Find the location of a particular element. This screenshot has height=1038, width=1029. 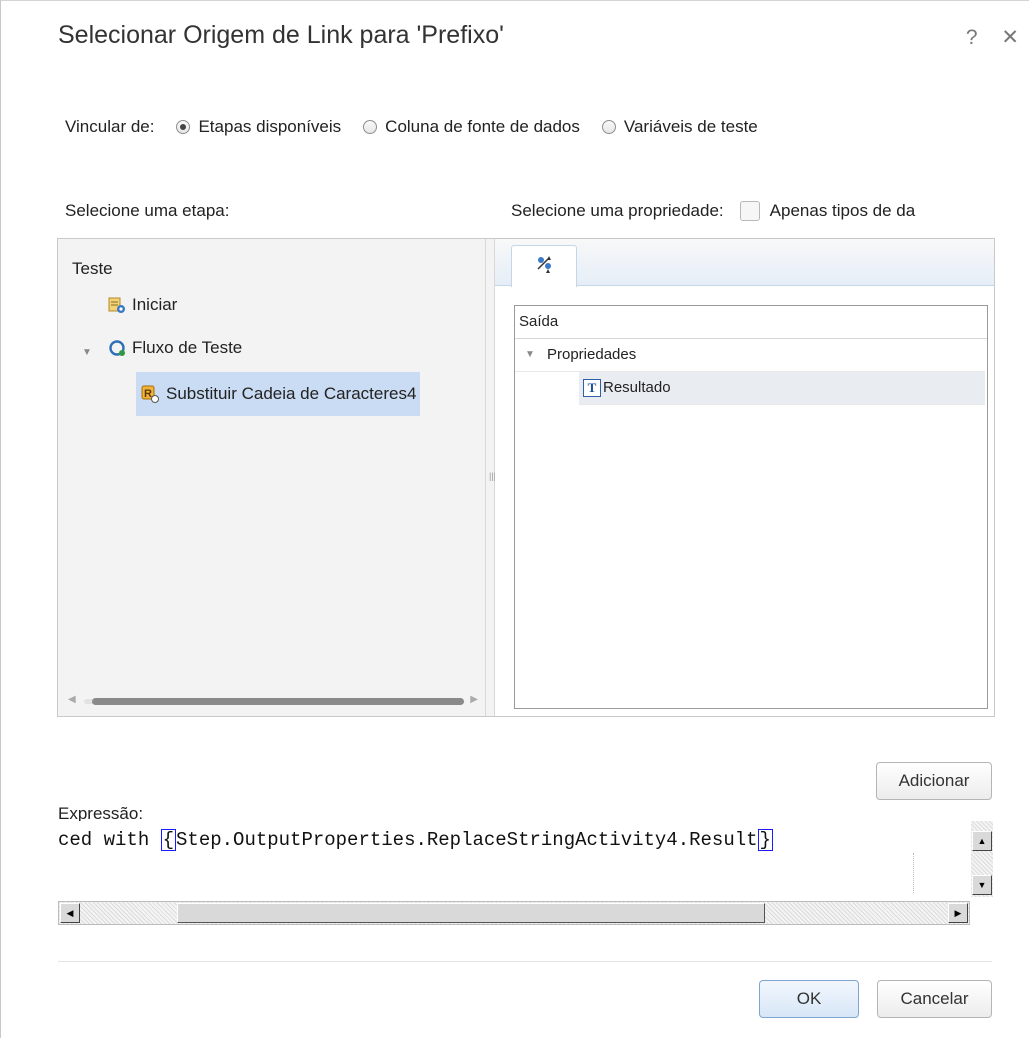

brace-close: } is located at coordinates (765, 840).